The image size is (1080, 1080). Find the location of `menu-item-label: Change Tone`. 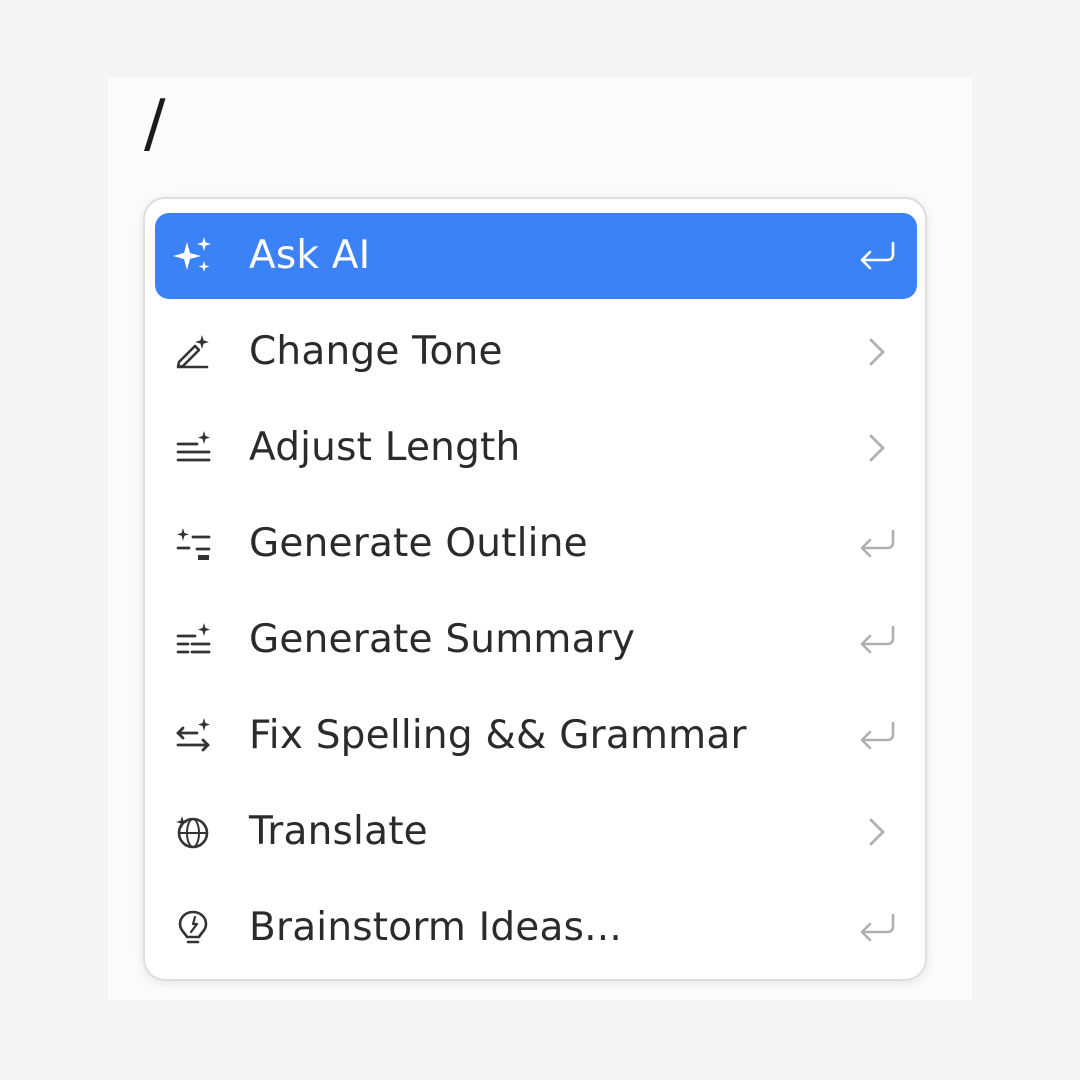

menu-item-label: Change Tone is located at coordinates (376, 351).